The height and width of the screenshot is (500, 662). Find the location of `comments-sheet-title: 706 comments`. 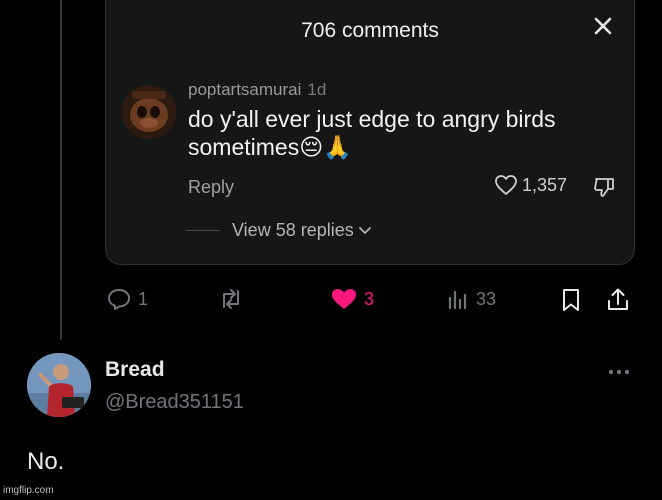

comments-sheet-title: 706 comments is located at coordinates (370, 30).